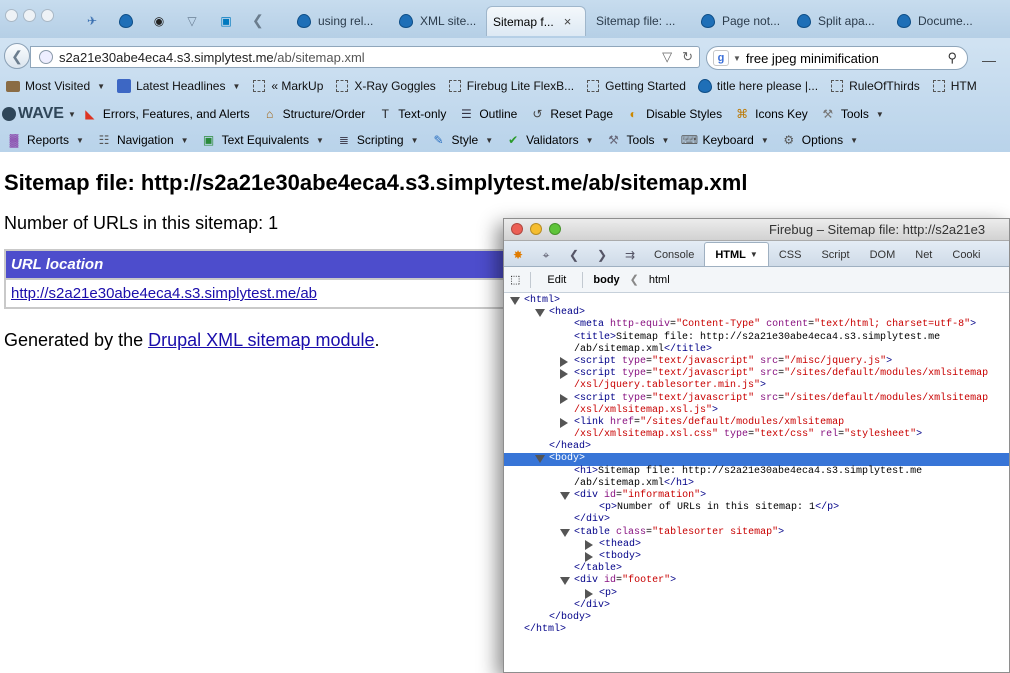  Describe the element at coordinates (258, 20) in the screenshot. I see `scroll-tabs-left-icon: ❮` at that location.